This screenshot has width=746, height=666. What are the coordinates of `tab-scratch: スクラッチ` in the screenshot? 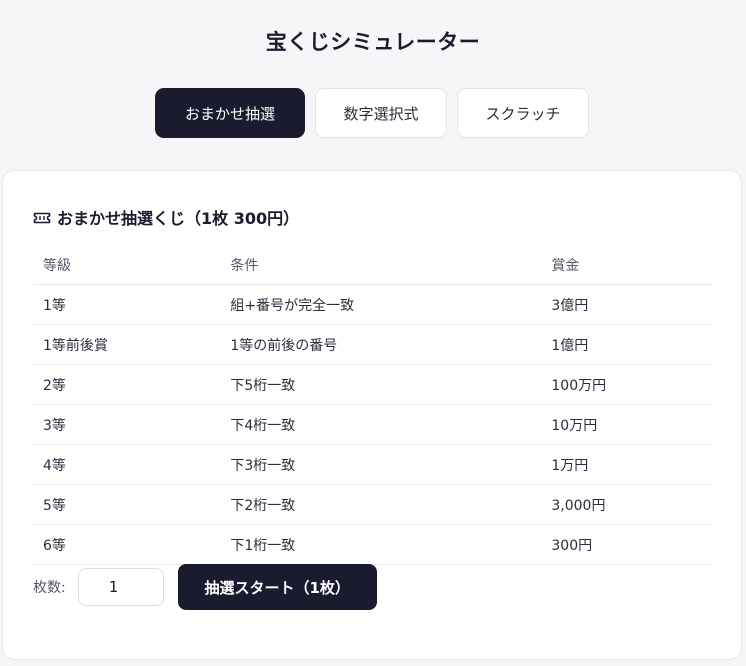 It's located at (523, 113).